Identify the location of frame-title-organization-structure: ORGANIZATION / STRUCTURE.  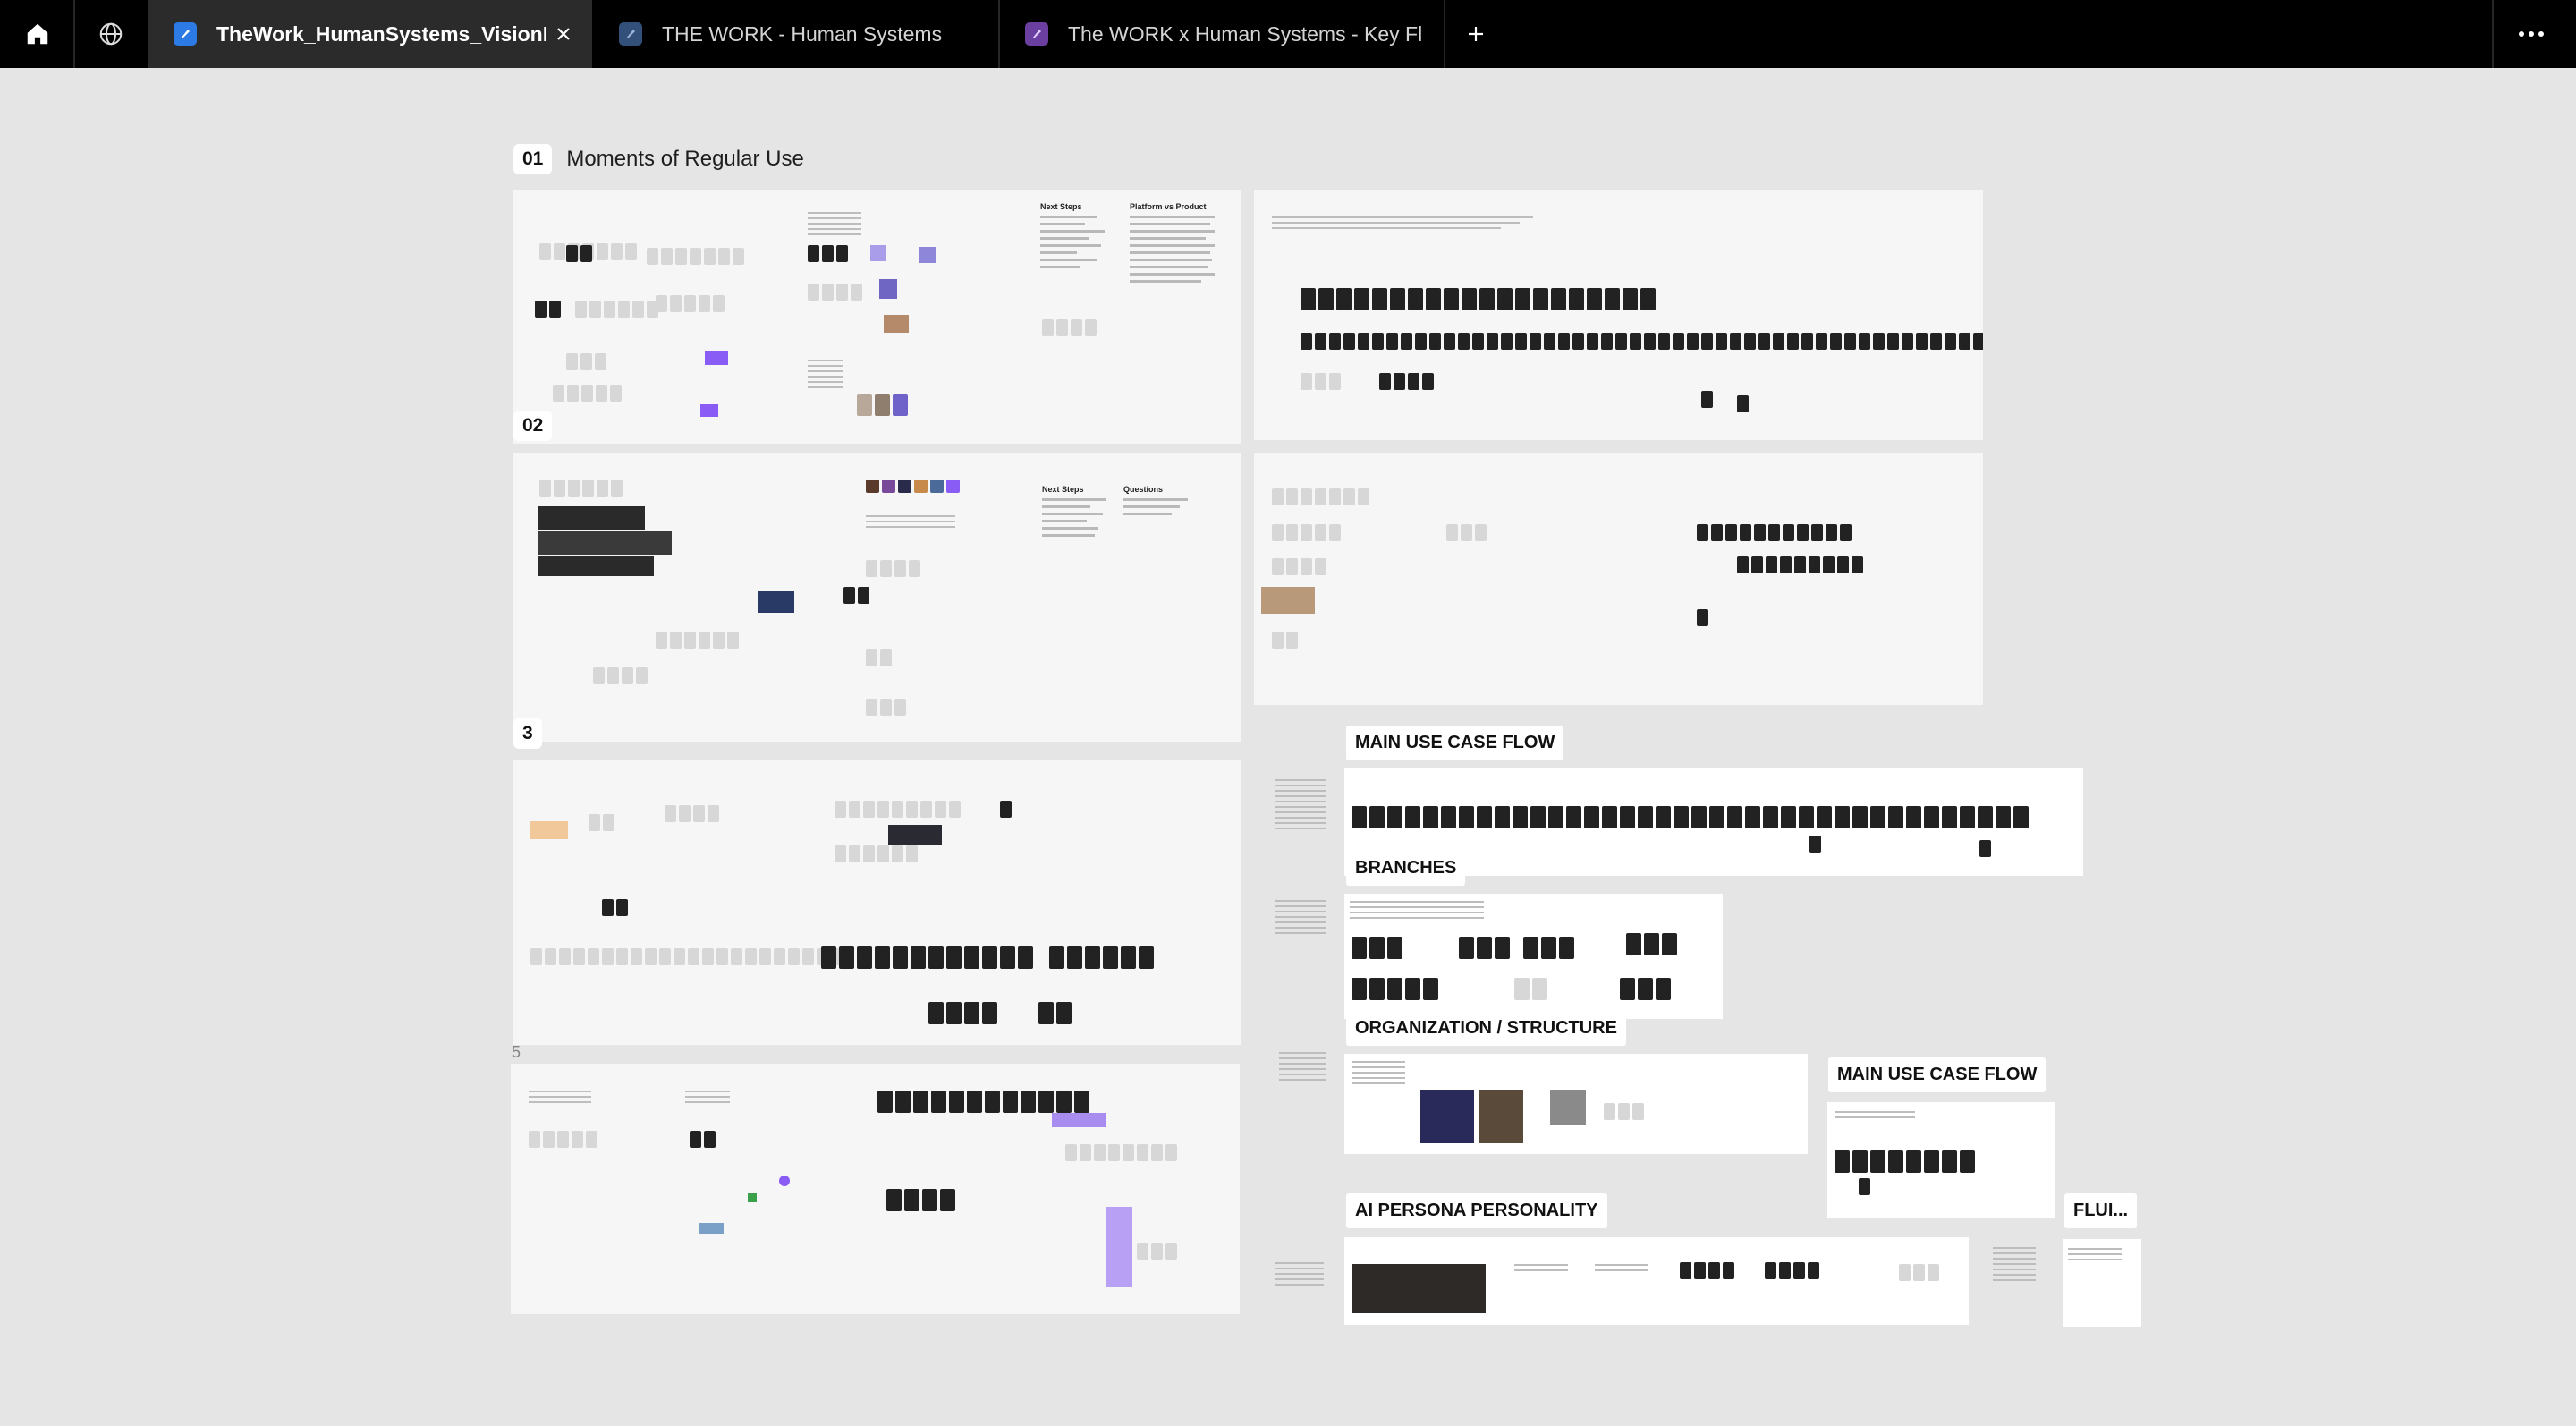
(1486, 1029).